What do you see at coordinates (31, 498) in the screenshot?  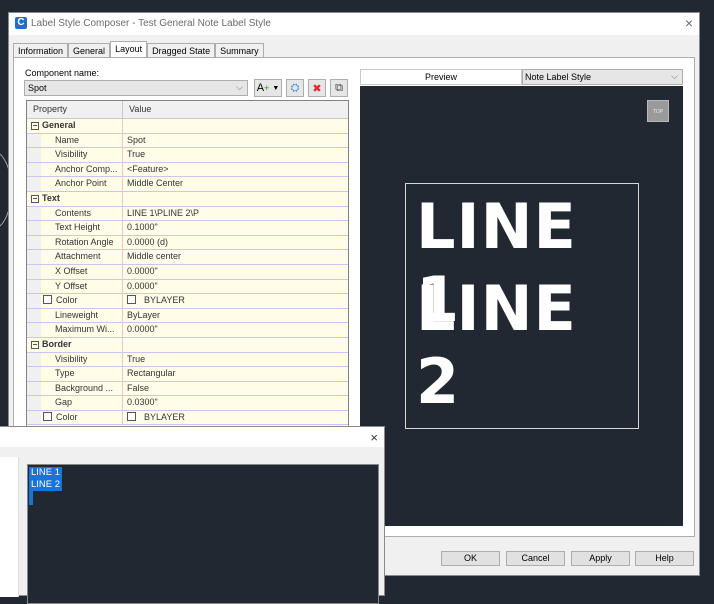 I see `text-caret` at bounding box center [31, 498].